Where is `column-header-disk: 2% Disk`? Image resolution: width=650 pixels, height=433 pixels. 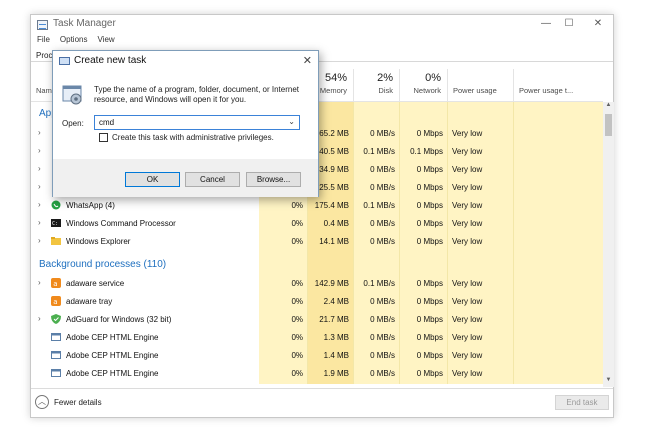 column-header-disk: 2% Disk is located at coordinates (376, 85).